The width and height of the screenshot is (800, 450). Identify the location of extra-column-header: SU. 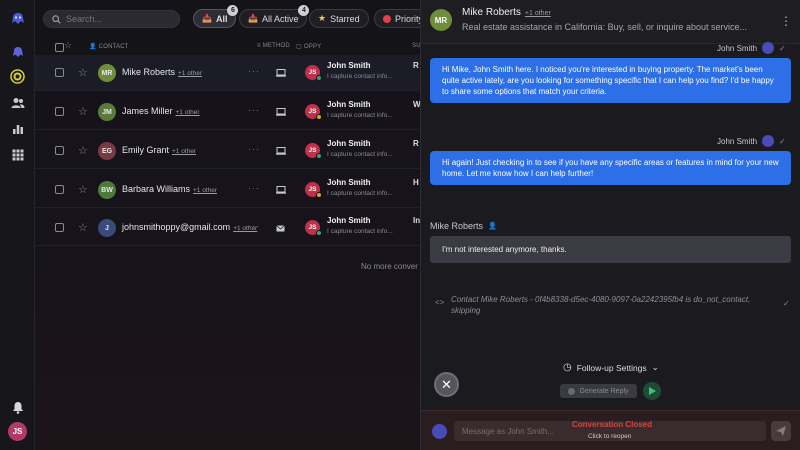
(416, 46).